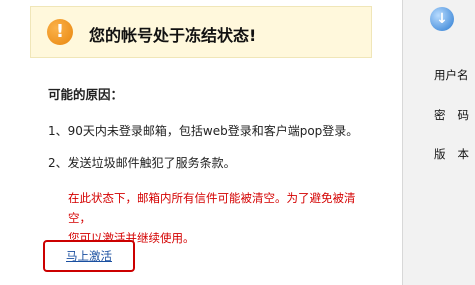 The image size is (475, 285). Describe the element at coordinates (86, 94) in the screenshot. I see `reasons-title: 可能的原因：` at that location.